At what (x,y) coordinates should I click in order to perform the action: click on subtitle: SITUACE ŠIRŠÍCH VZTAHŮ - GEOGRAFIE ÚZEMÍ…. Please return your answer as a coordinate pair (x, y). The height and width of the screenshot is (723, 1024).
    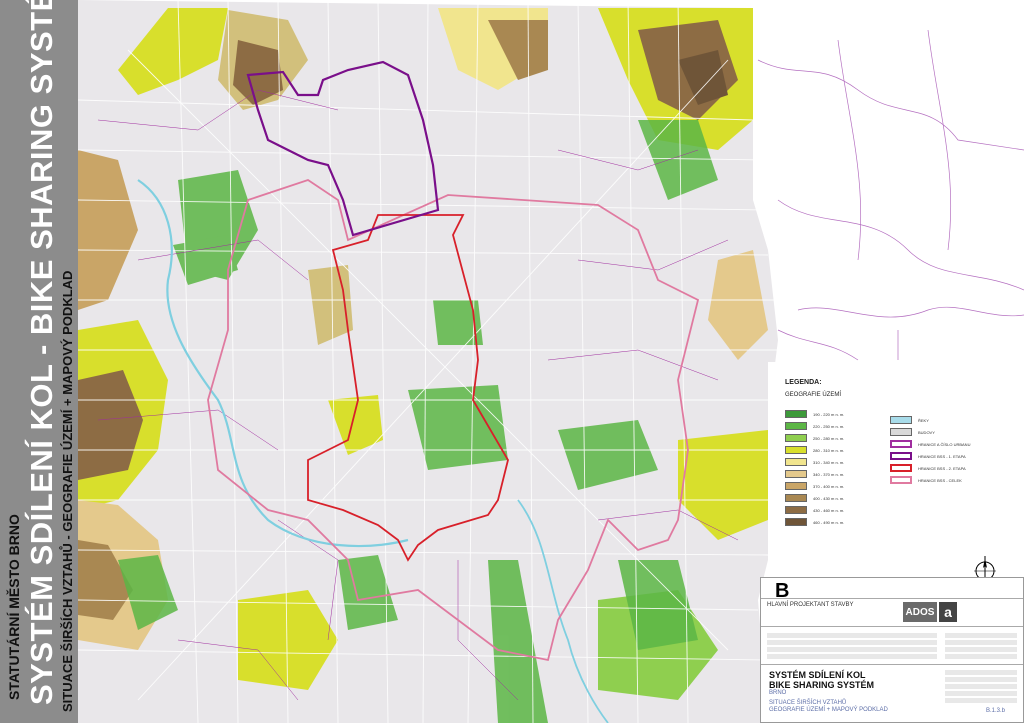
    Looking at the image, I should click on (67, 491).